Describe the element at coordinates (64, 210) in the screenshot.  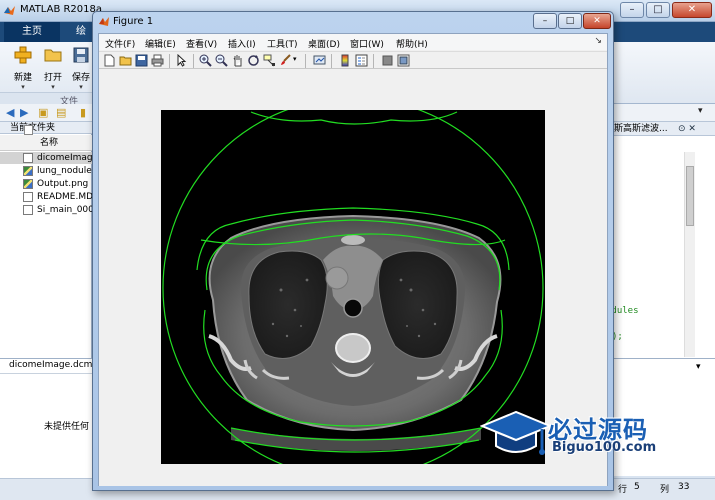
I see `file-name-label: Si_main_0001` at that location.